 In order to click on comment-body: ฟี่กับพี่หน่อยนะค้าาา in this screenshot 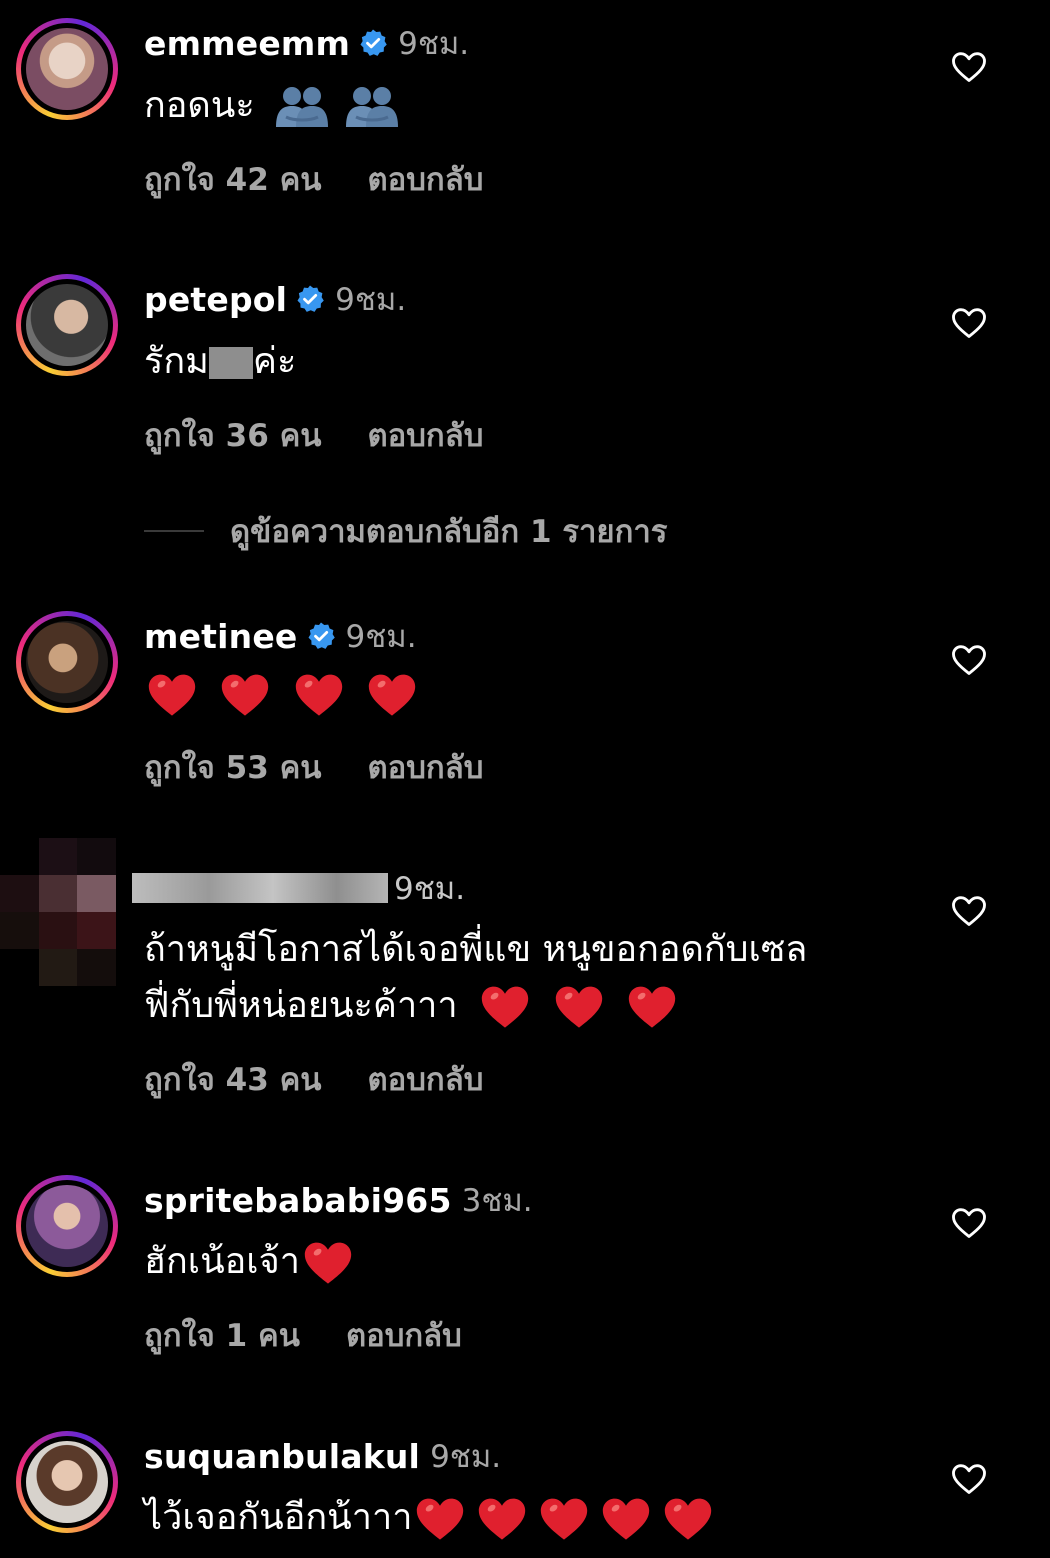, I will do `click(301, 1005)`.